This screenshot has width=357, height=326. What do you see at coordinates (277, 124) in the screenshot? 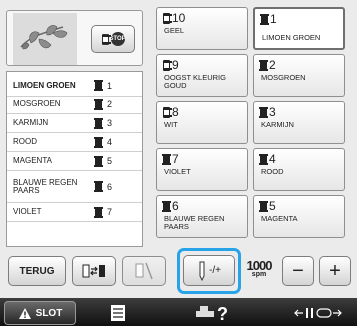
I see `thread-color-name: KARMIJN` at bounding box center [277, 124].